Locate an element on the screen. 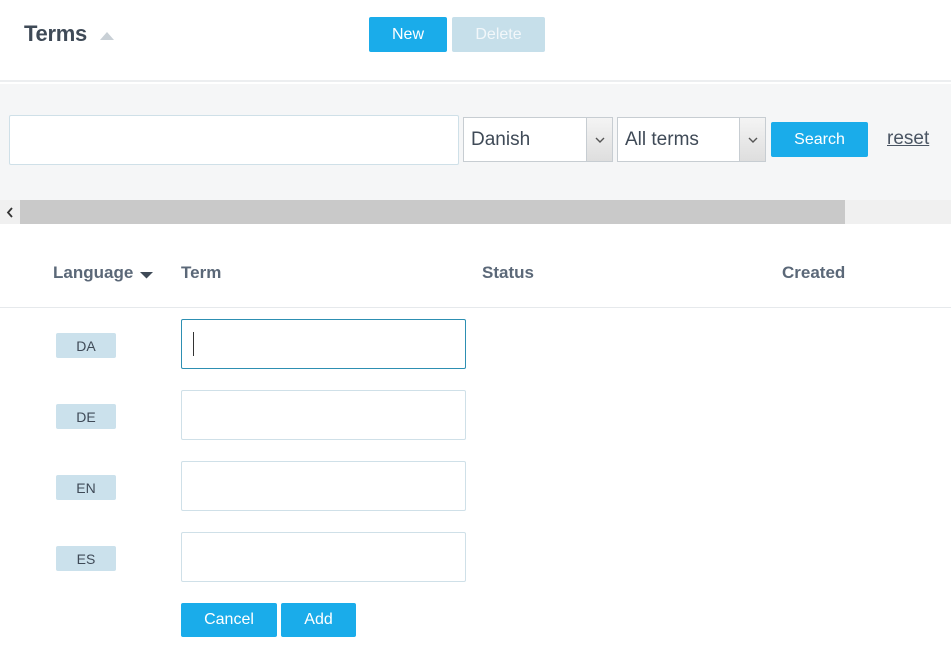 The image size is (951, 653). horizontal-scrollbar is located at coordinates (475, 212).